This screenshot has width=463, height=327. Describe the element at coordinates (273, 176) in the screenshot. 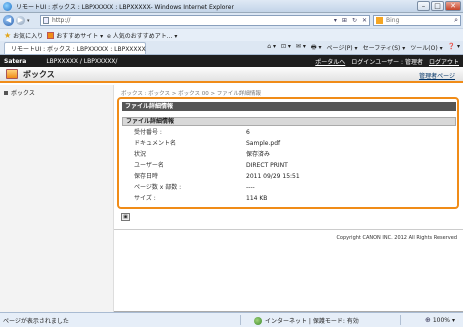

I see `info-value: 2011 09/29 15:51` at that location.